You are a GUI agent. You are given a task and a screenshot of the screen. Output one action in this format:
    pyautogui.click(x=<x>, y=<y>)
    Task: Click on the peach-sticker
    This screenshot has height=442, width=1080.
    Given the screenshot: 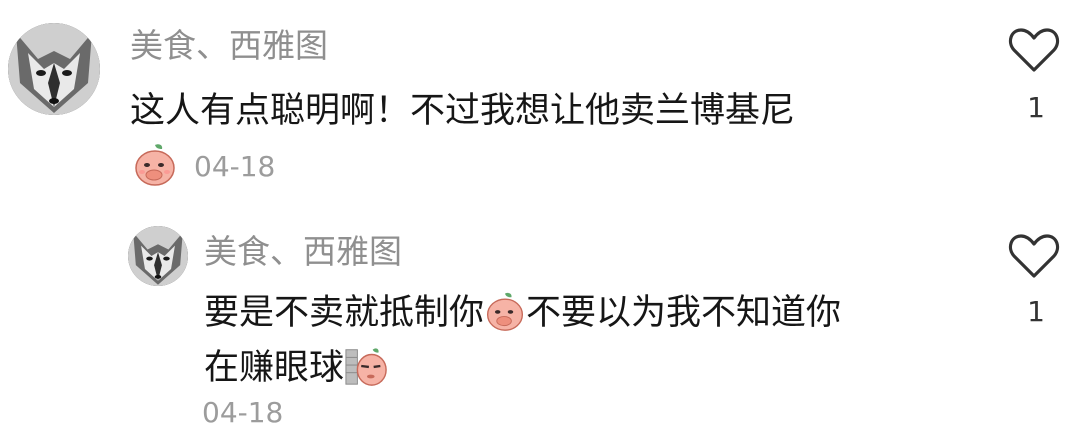 What is the action you would take?
    pyautogui.click(x=155, y=164)
    